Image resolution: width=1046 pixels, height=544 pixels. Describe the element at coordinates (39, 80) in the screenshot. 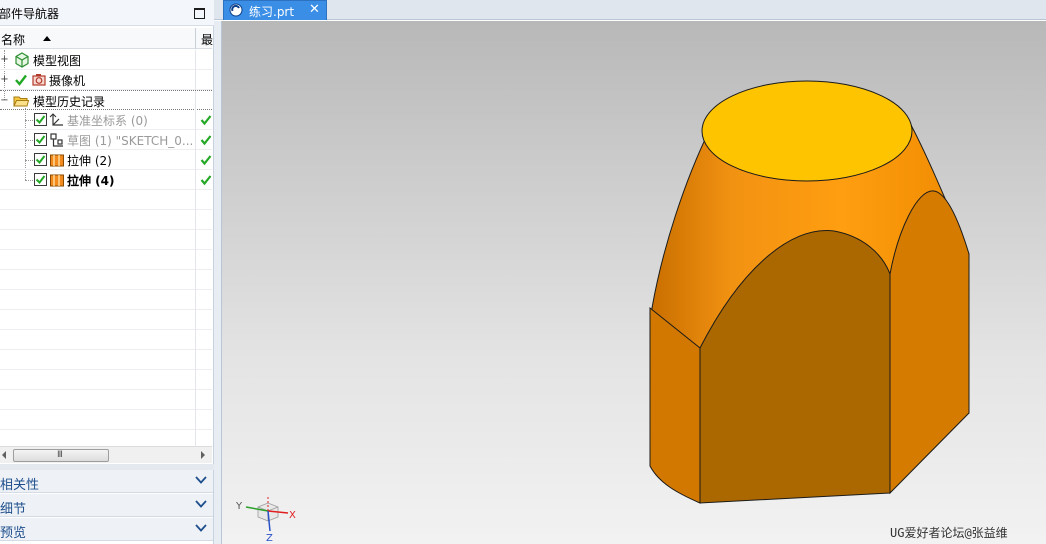

I see `camera-icon` at that location.